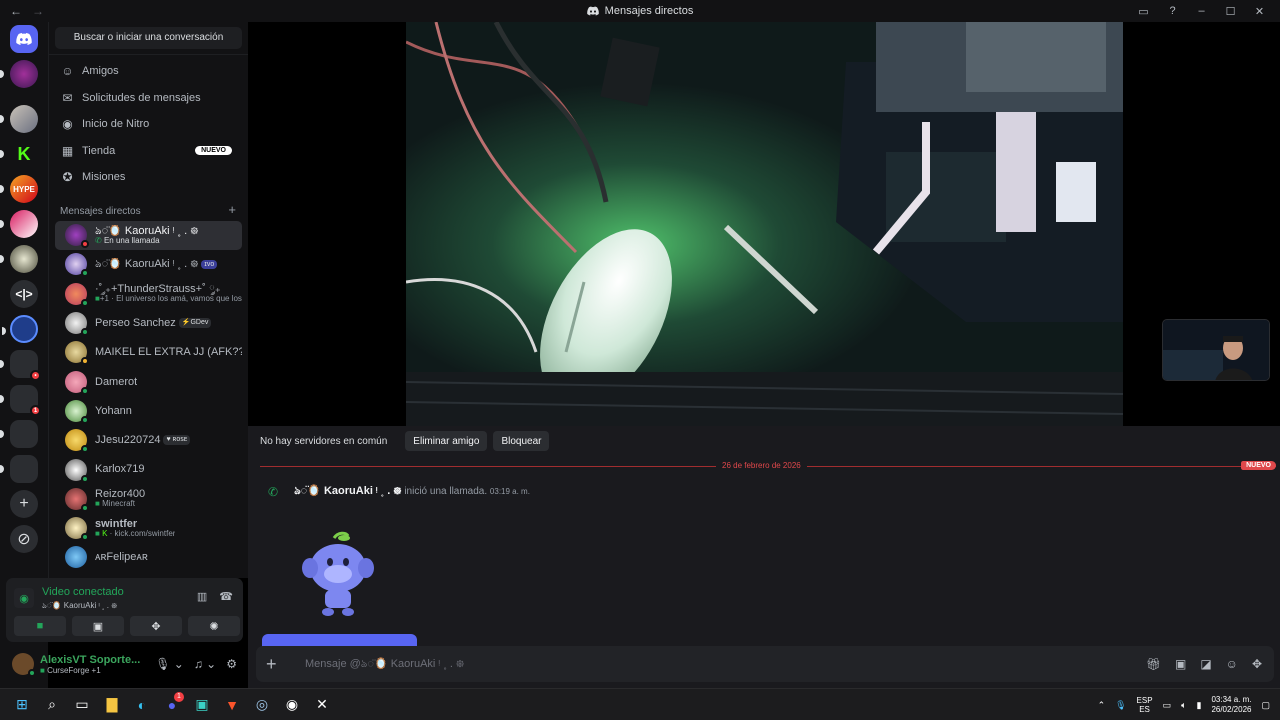 This screenshot has height=720, width=1280. I want to click on emoji-icon: ☺, so click(1232, 664).